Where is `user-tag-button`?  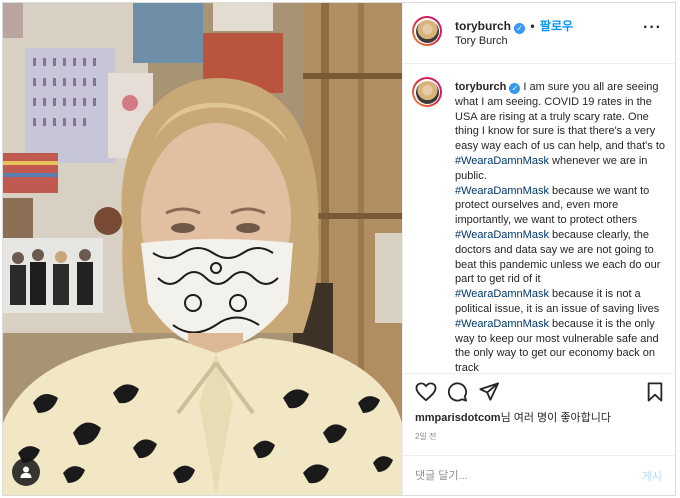
user-tag-button is located at coordinates (26, 472).